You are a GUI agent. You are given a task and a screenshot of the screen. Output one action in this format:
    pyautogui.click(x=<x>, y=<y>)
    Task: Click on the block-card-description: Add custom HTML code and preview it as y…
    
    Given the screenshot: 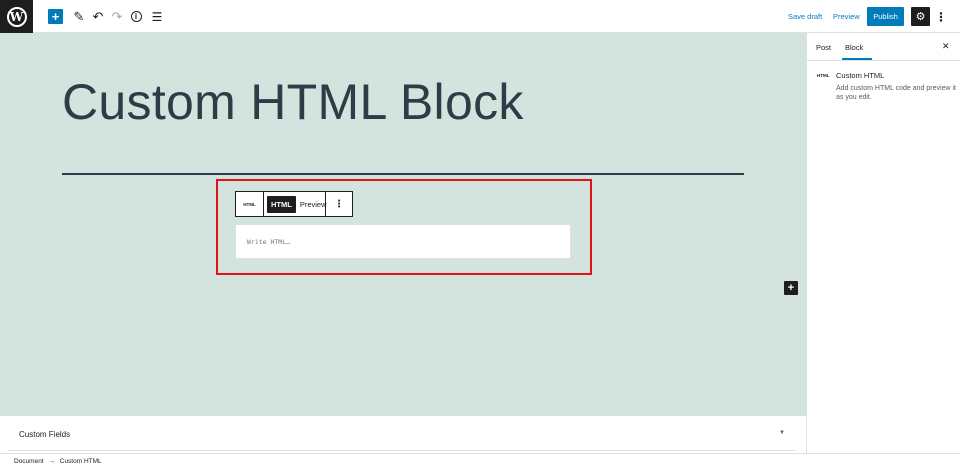 What is the action you would take?
    pyautogui.click(x=896, y=93)
    